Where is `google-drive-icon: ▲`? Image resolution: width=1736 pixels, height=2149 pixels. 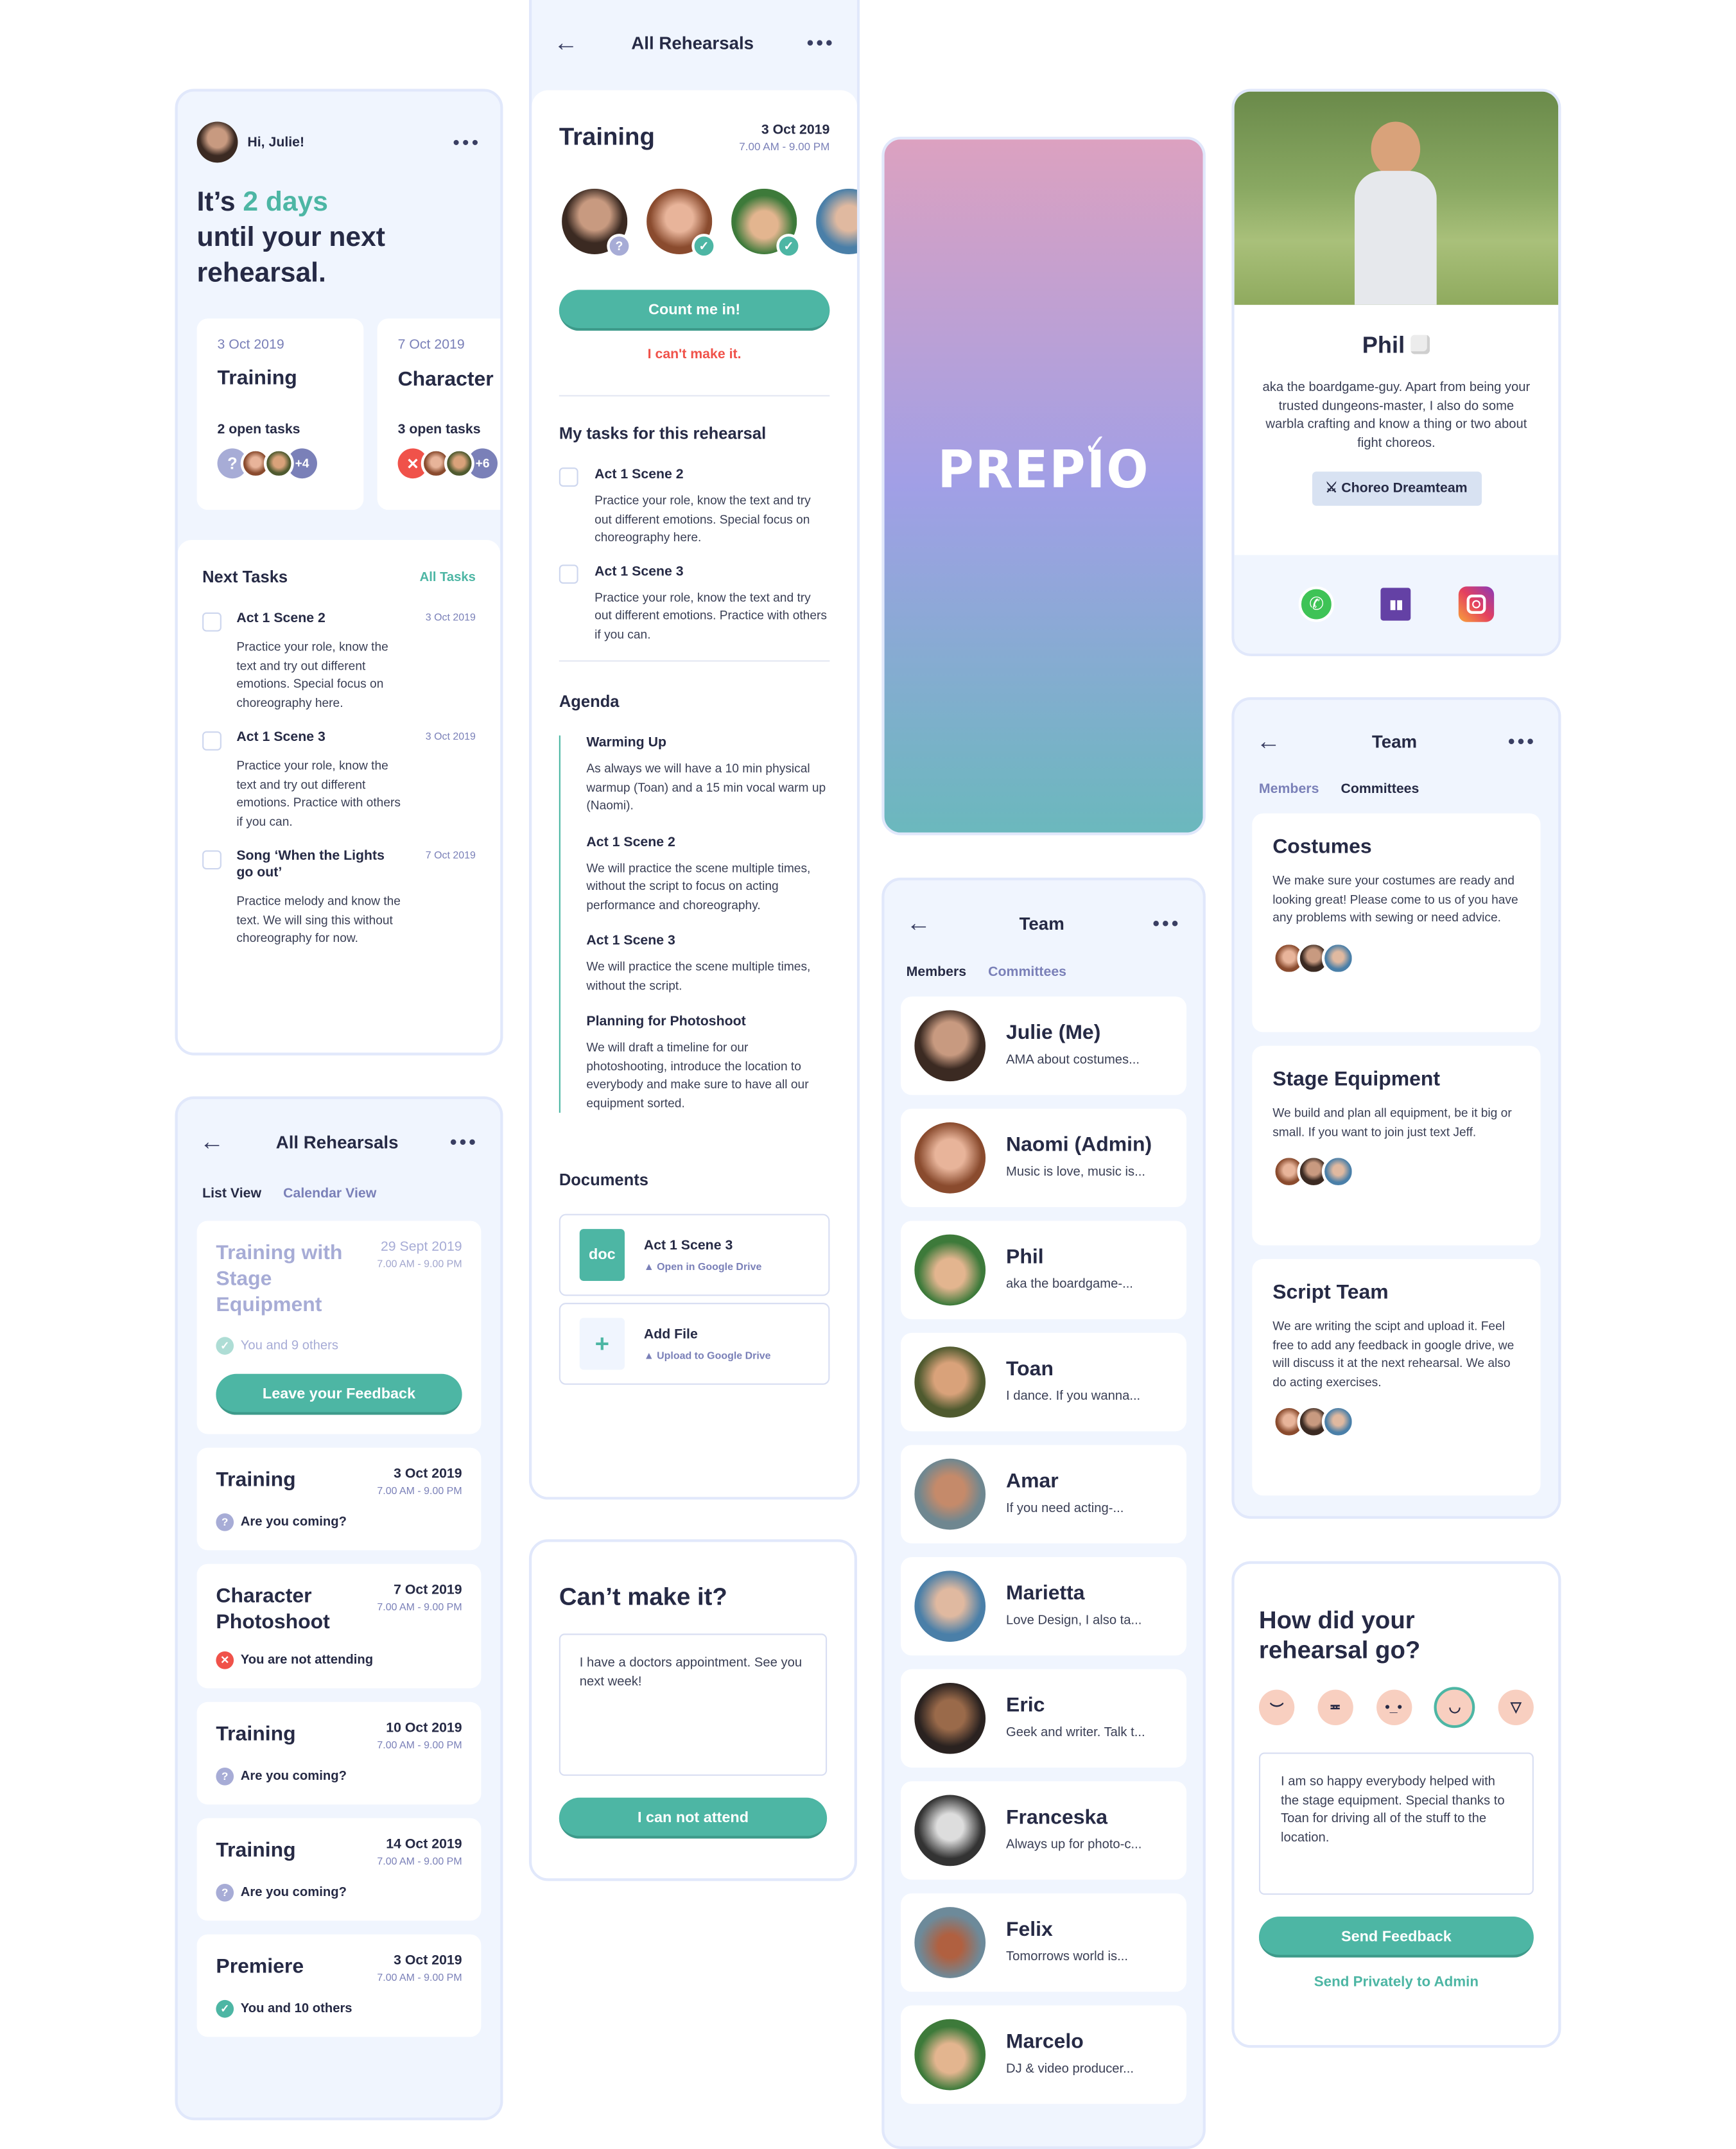 google-drive-icon: ▲ is located at coordinates (648, 1354).